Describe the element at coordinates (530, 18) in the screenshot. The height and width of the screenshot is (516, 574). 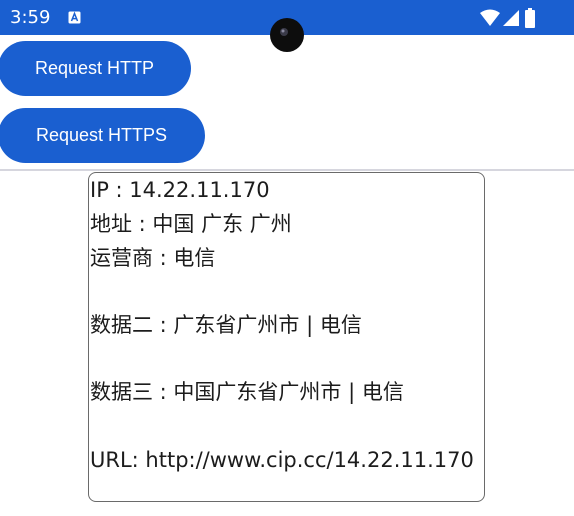
I see `battery-icon` at that location.